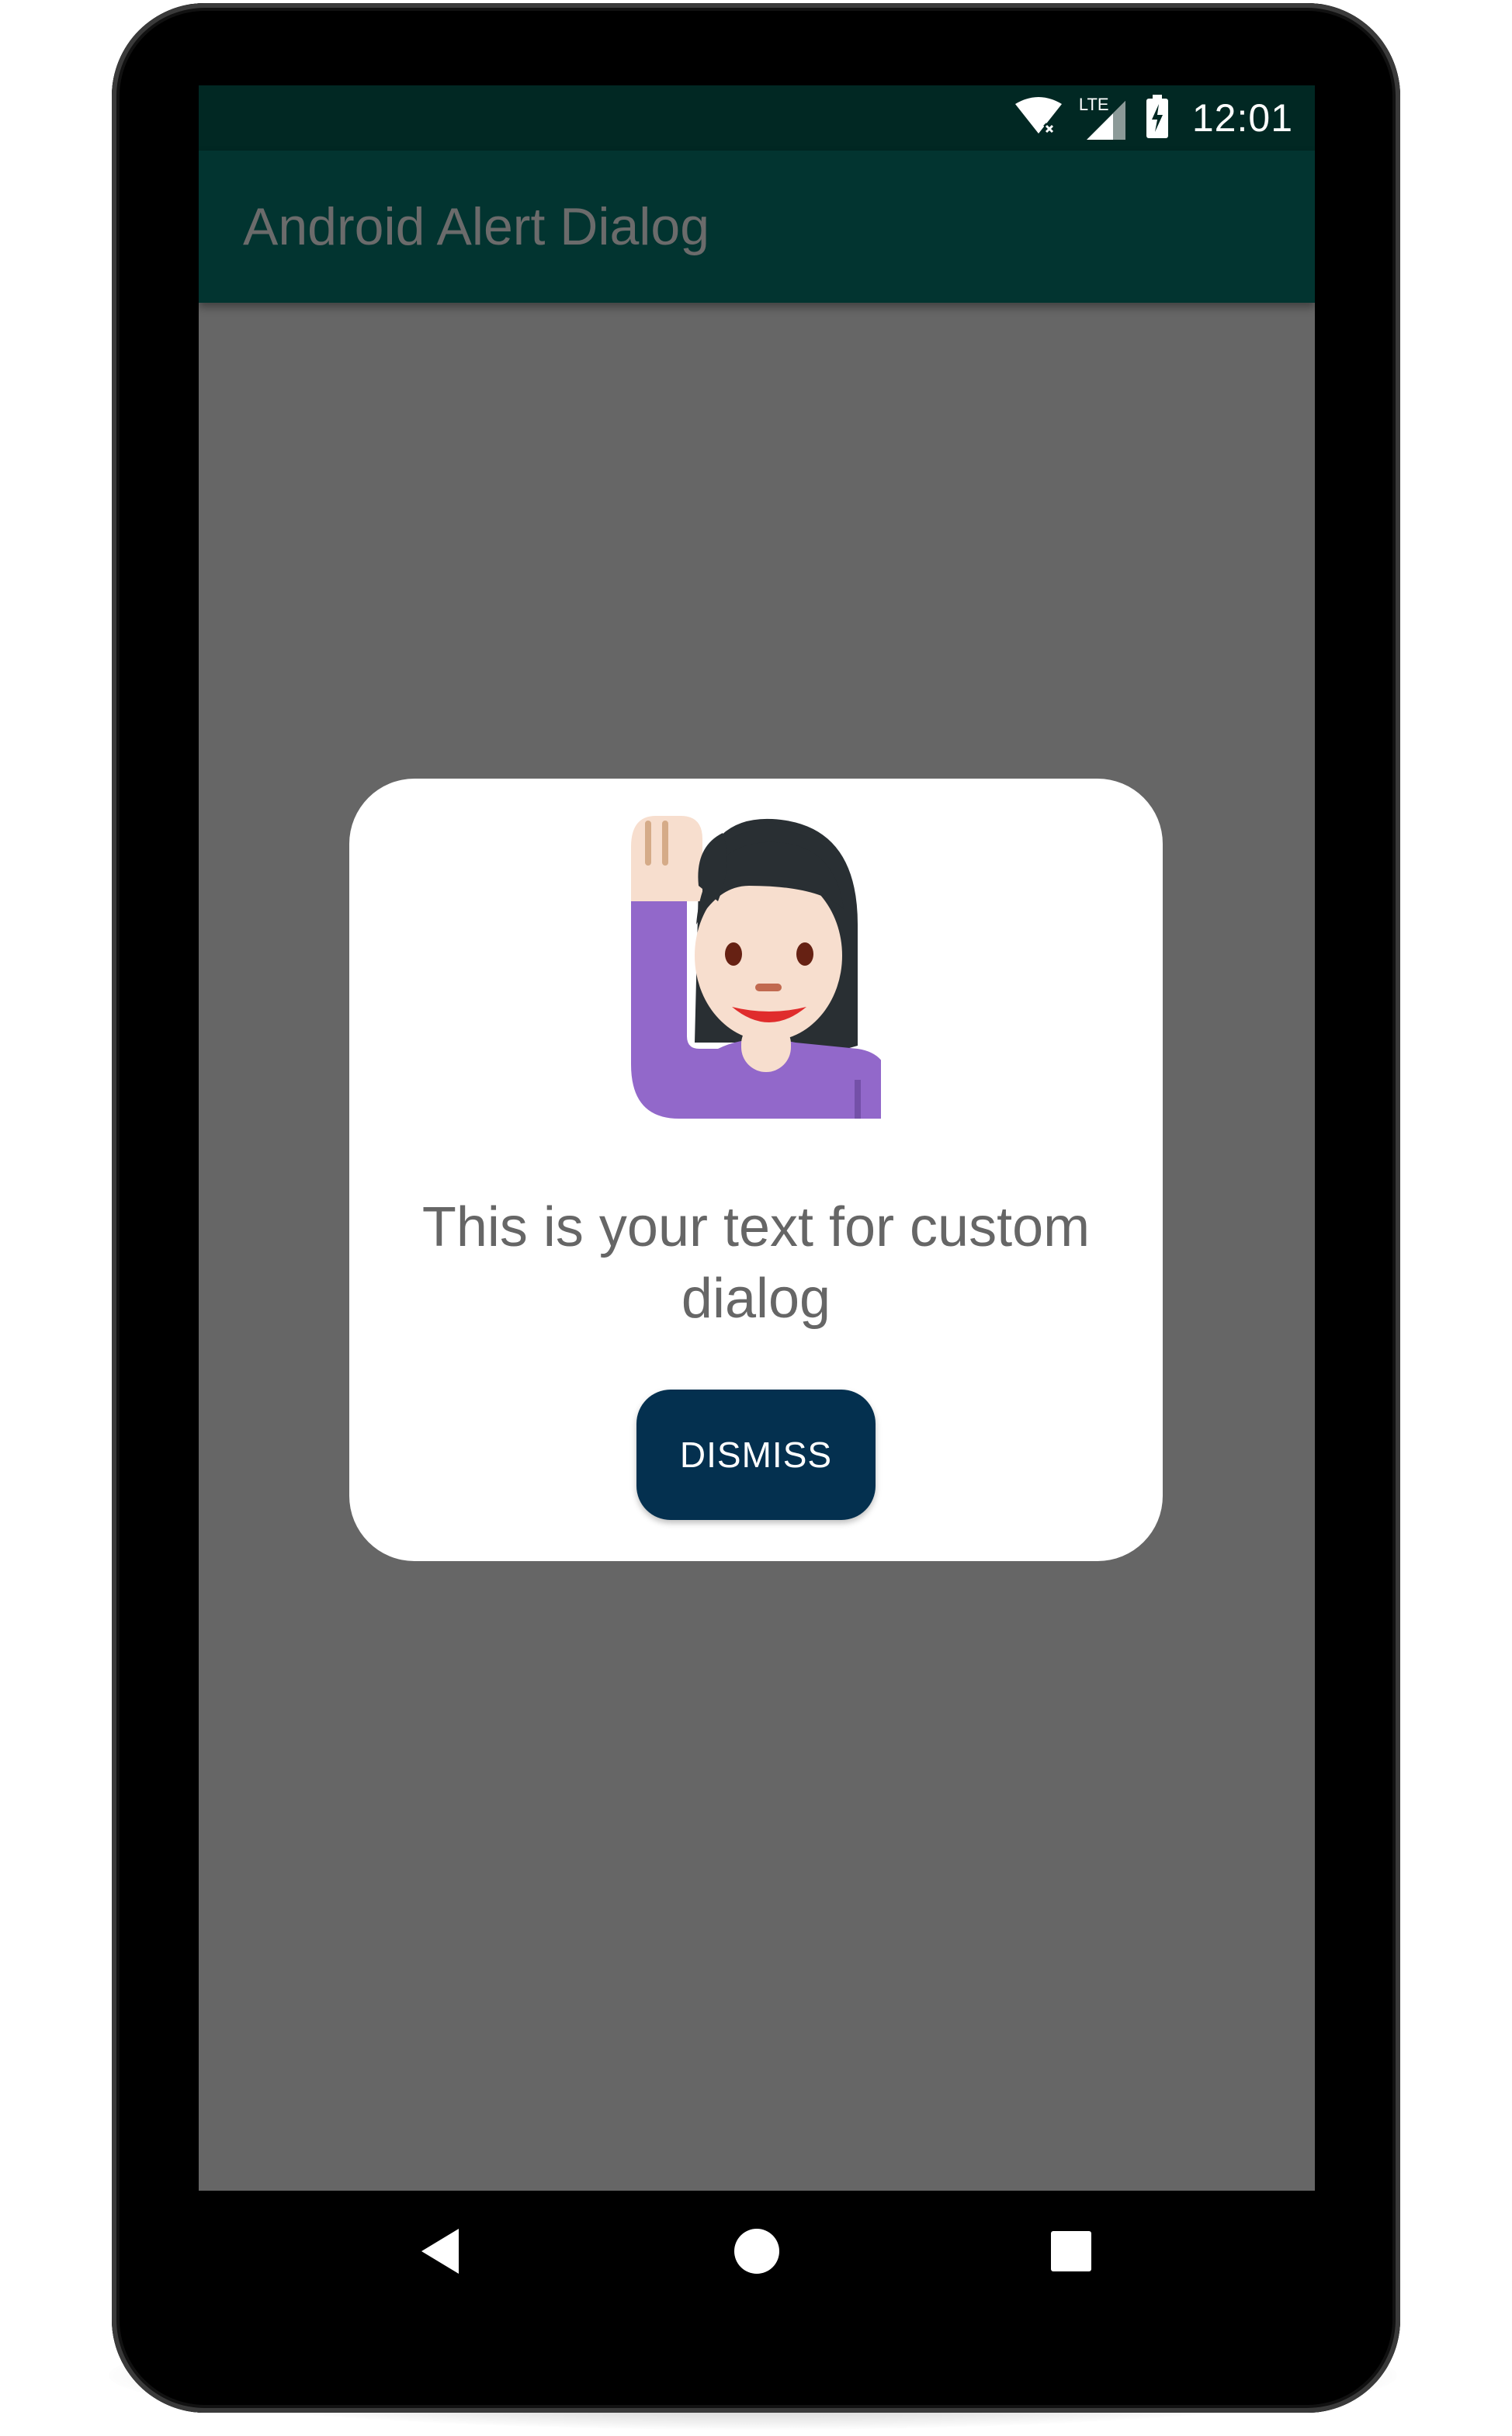 The width and height of the screenshot is (1512, 2436). Describe the element at coordinates (1038, 118) in the screenshot. I see `wifi-icon` at that location.